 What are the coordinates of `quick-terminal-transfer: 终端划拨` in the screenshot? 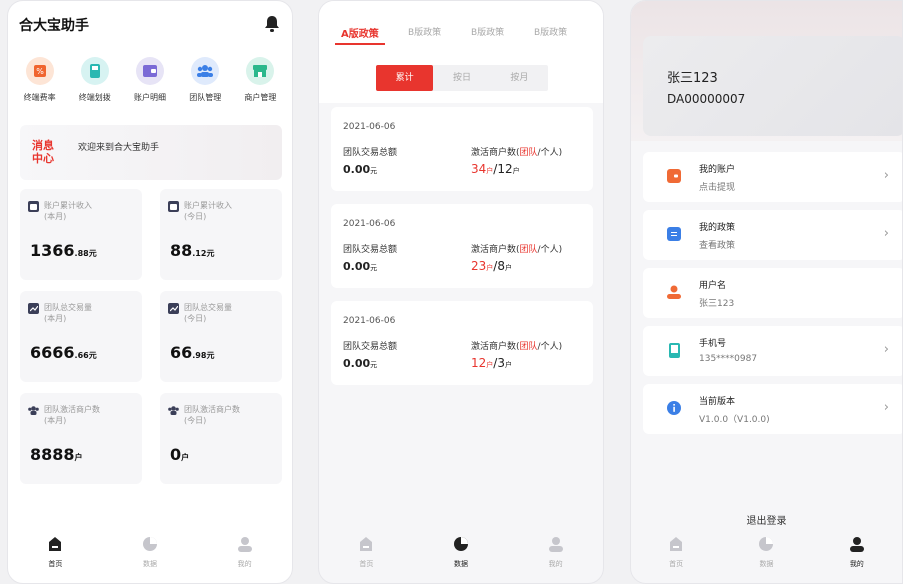 It's located at (94, 80).